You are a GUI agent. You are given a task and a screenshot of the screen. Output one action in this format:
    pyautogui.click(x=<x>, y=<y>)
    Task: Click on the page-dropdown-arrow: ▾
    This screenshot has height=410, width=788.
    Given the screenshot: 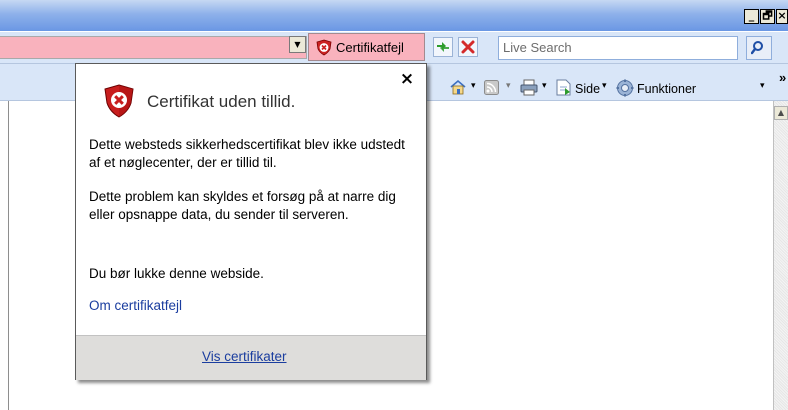 What is the action you would take?
    pyautogui.click(x=604, y=85)
    